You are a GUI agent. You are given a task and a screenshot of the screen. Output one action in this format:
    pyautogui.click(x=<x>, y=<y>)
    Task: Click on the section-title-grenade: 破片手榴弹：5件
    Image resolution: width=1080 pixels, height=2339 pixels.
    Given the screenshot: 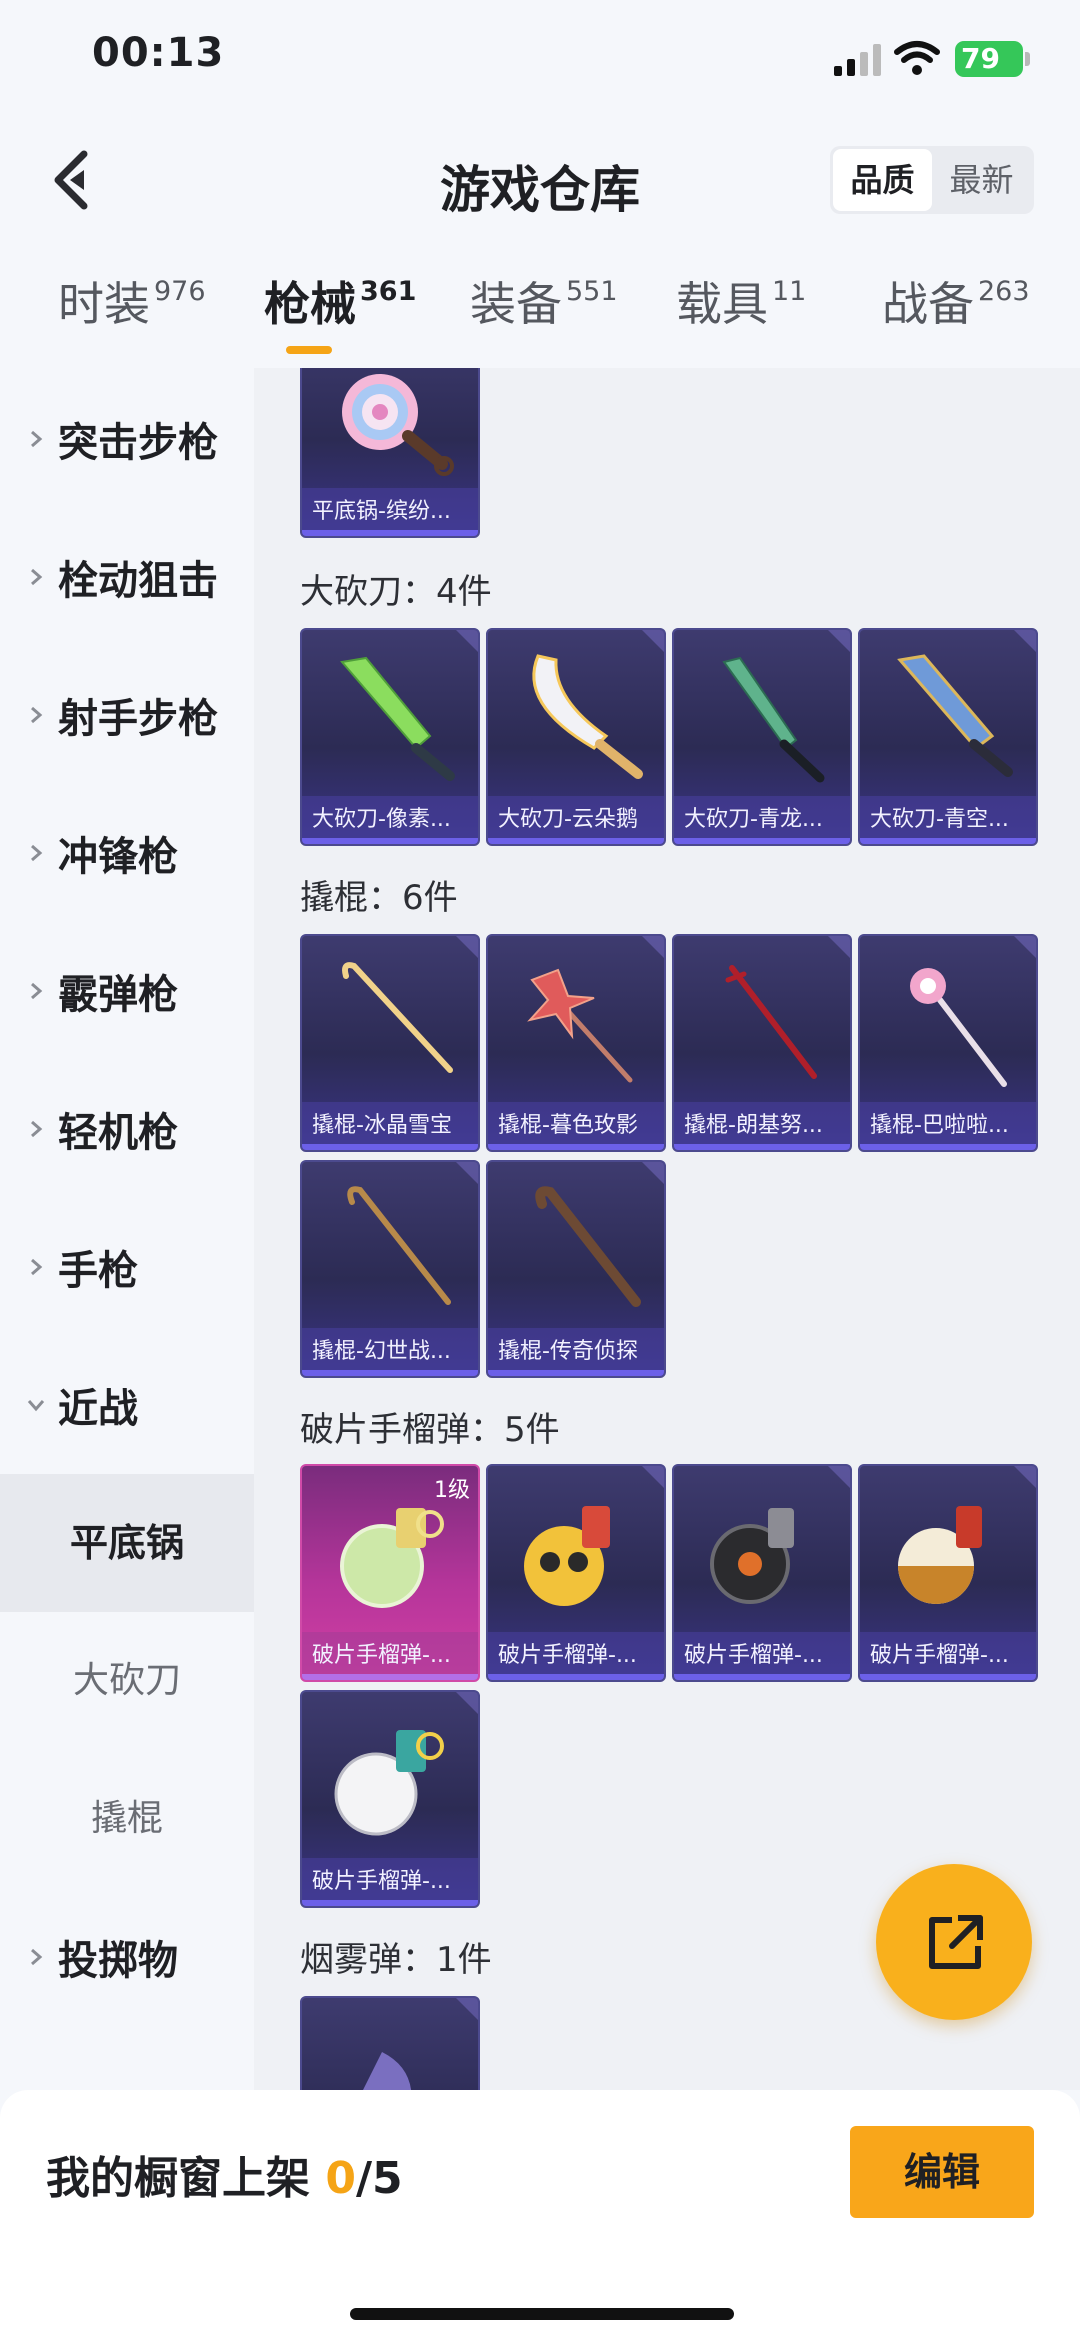 What is the action you would take?
    pyautogui.click(x=430, y=1430)
    